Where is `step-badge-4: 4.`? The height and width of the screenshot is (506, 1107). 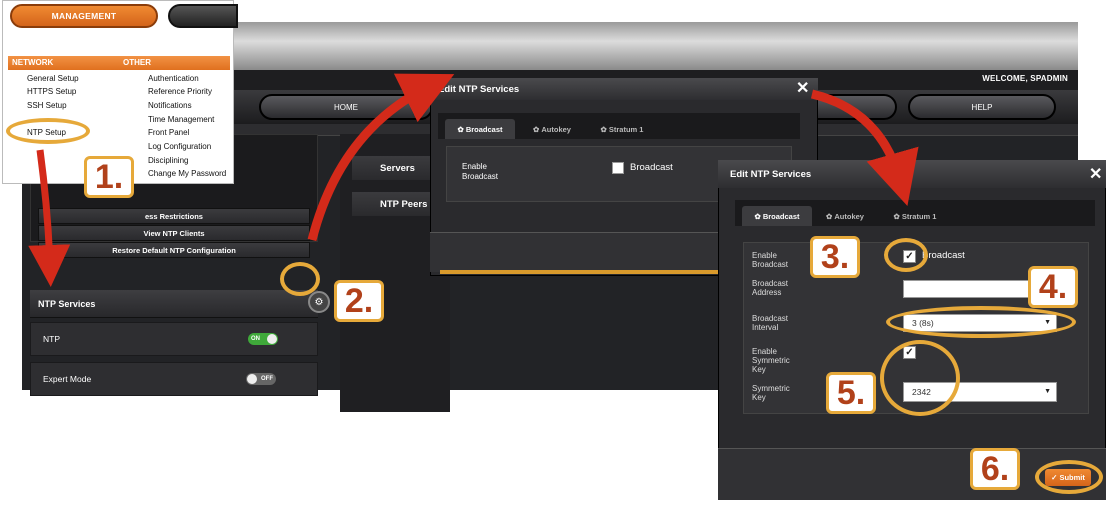
step-badge-4: 4. is located at coordinates (1053, 287).